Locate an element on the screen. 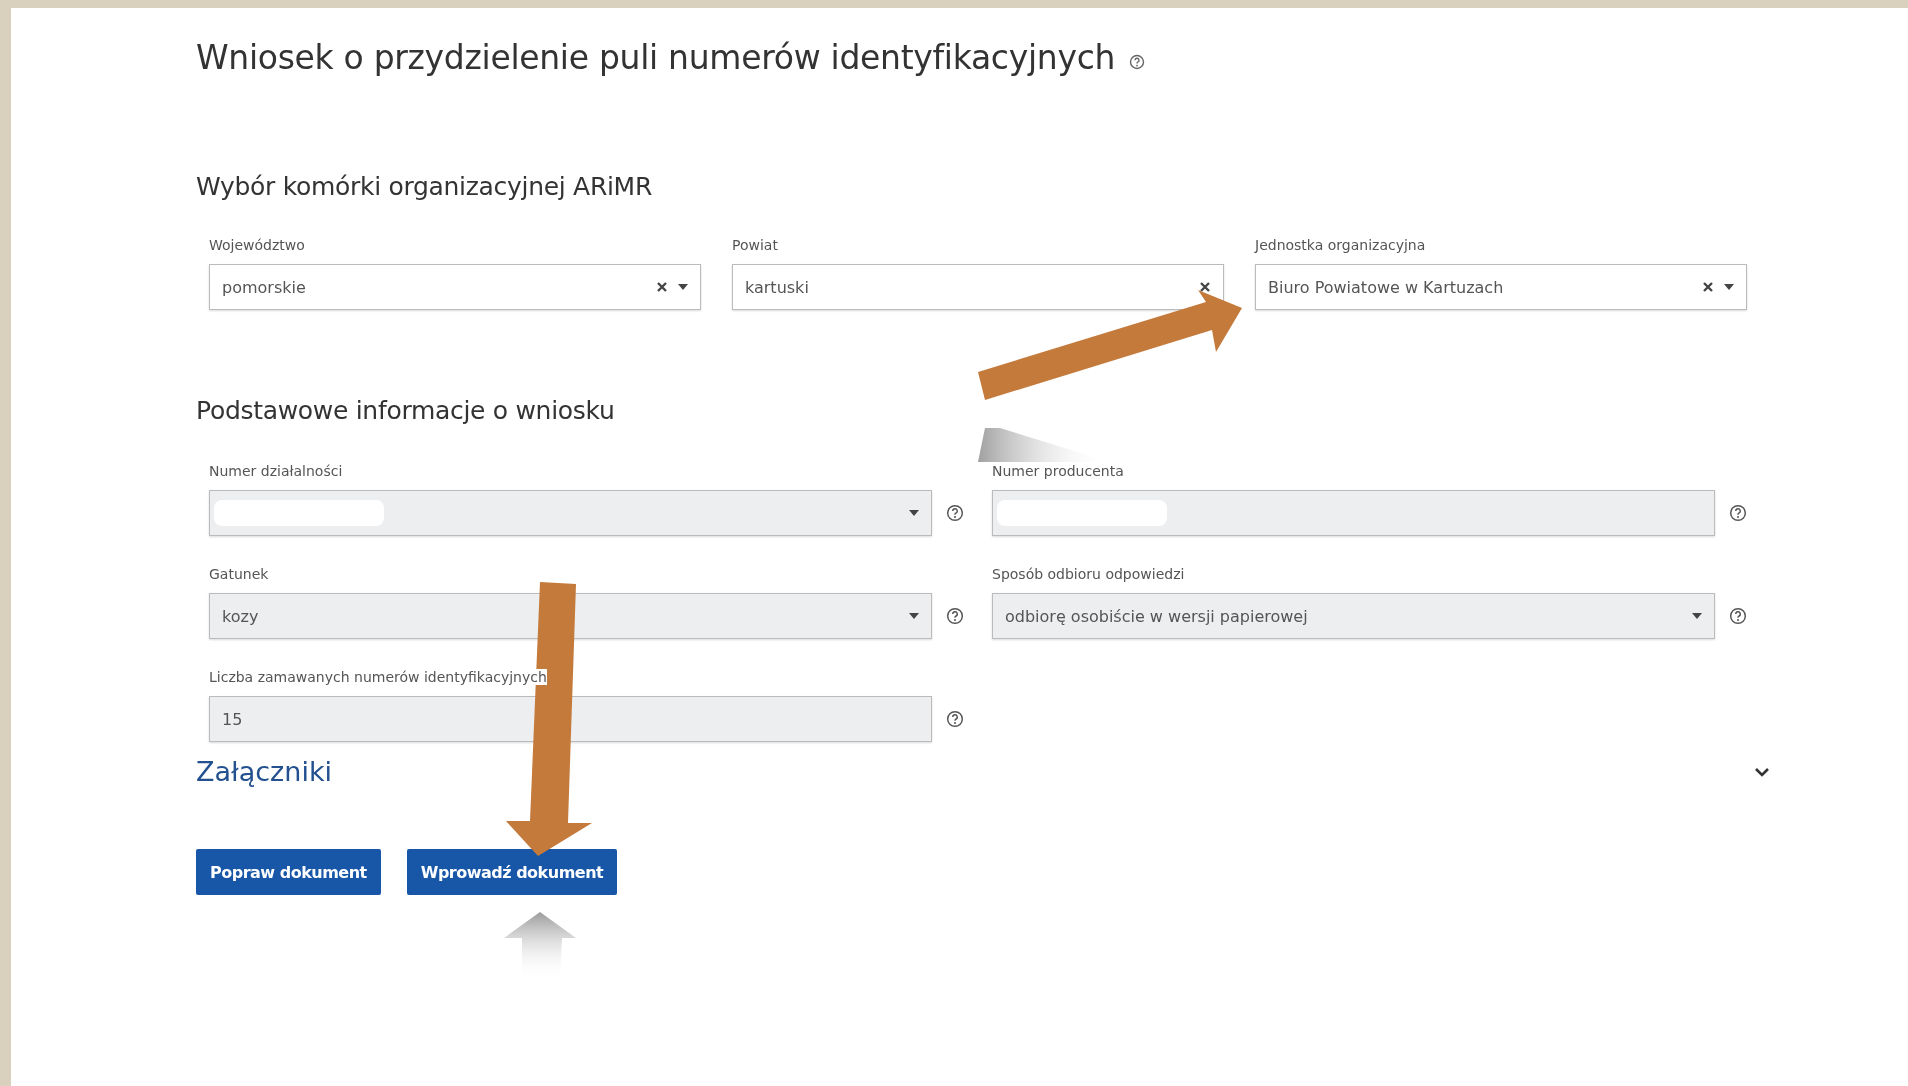 This screenshot has width=1908, height=1086. field-label: Sposób odbioru odpowiedzi is located at coordinates (1089, 574).